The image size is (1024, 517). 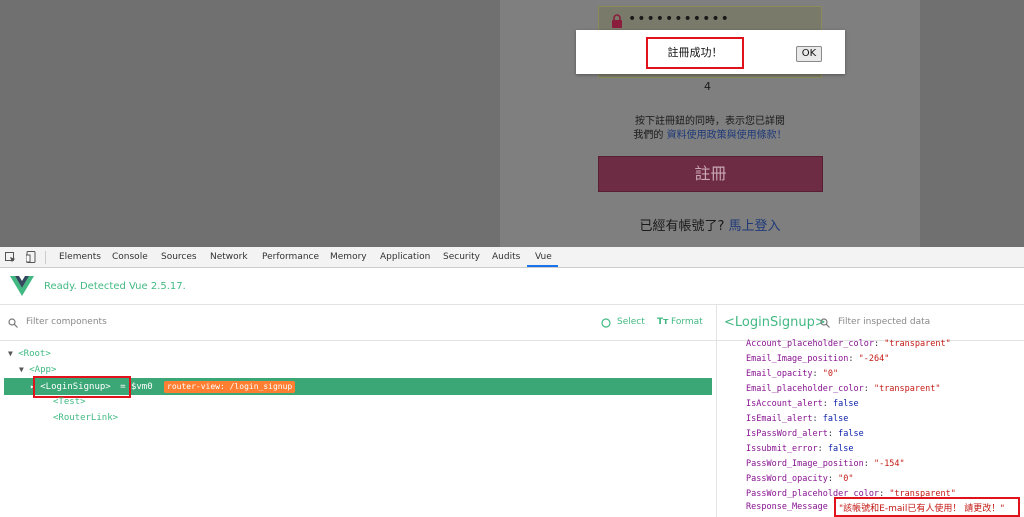 I want to click on device-toolbar-icon, so click(x=31, y=257).